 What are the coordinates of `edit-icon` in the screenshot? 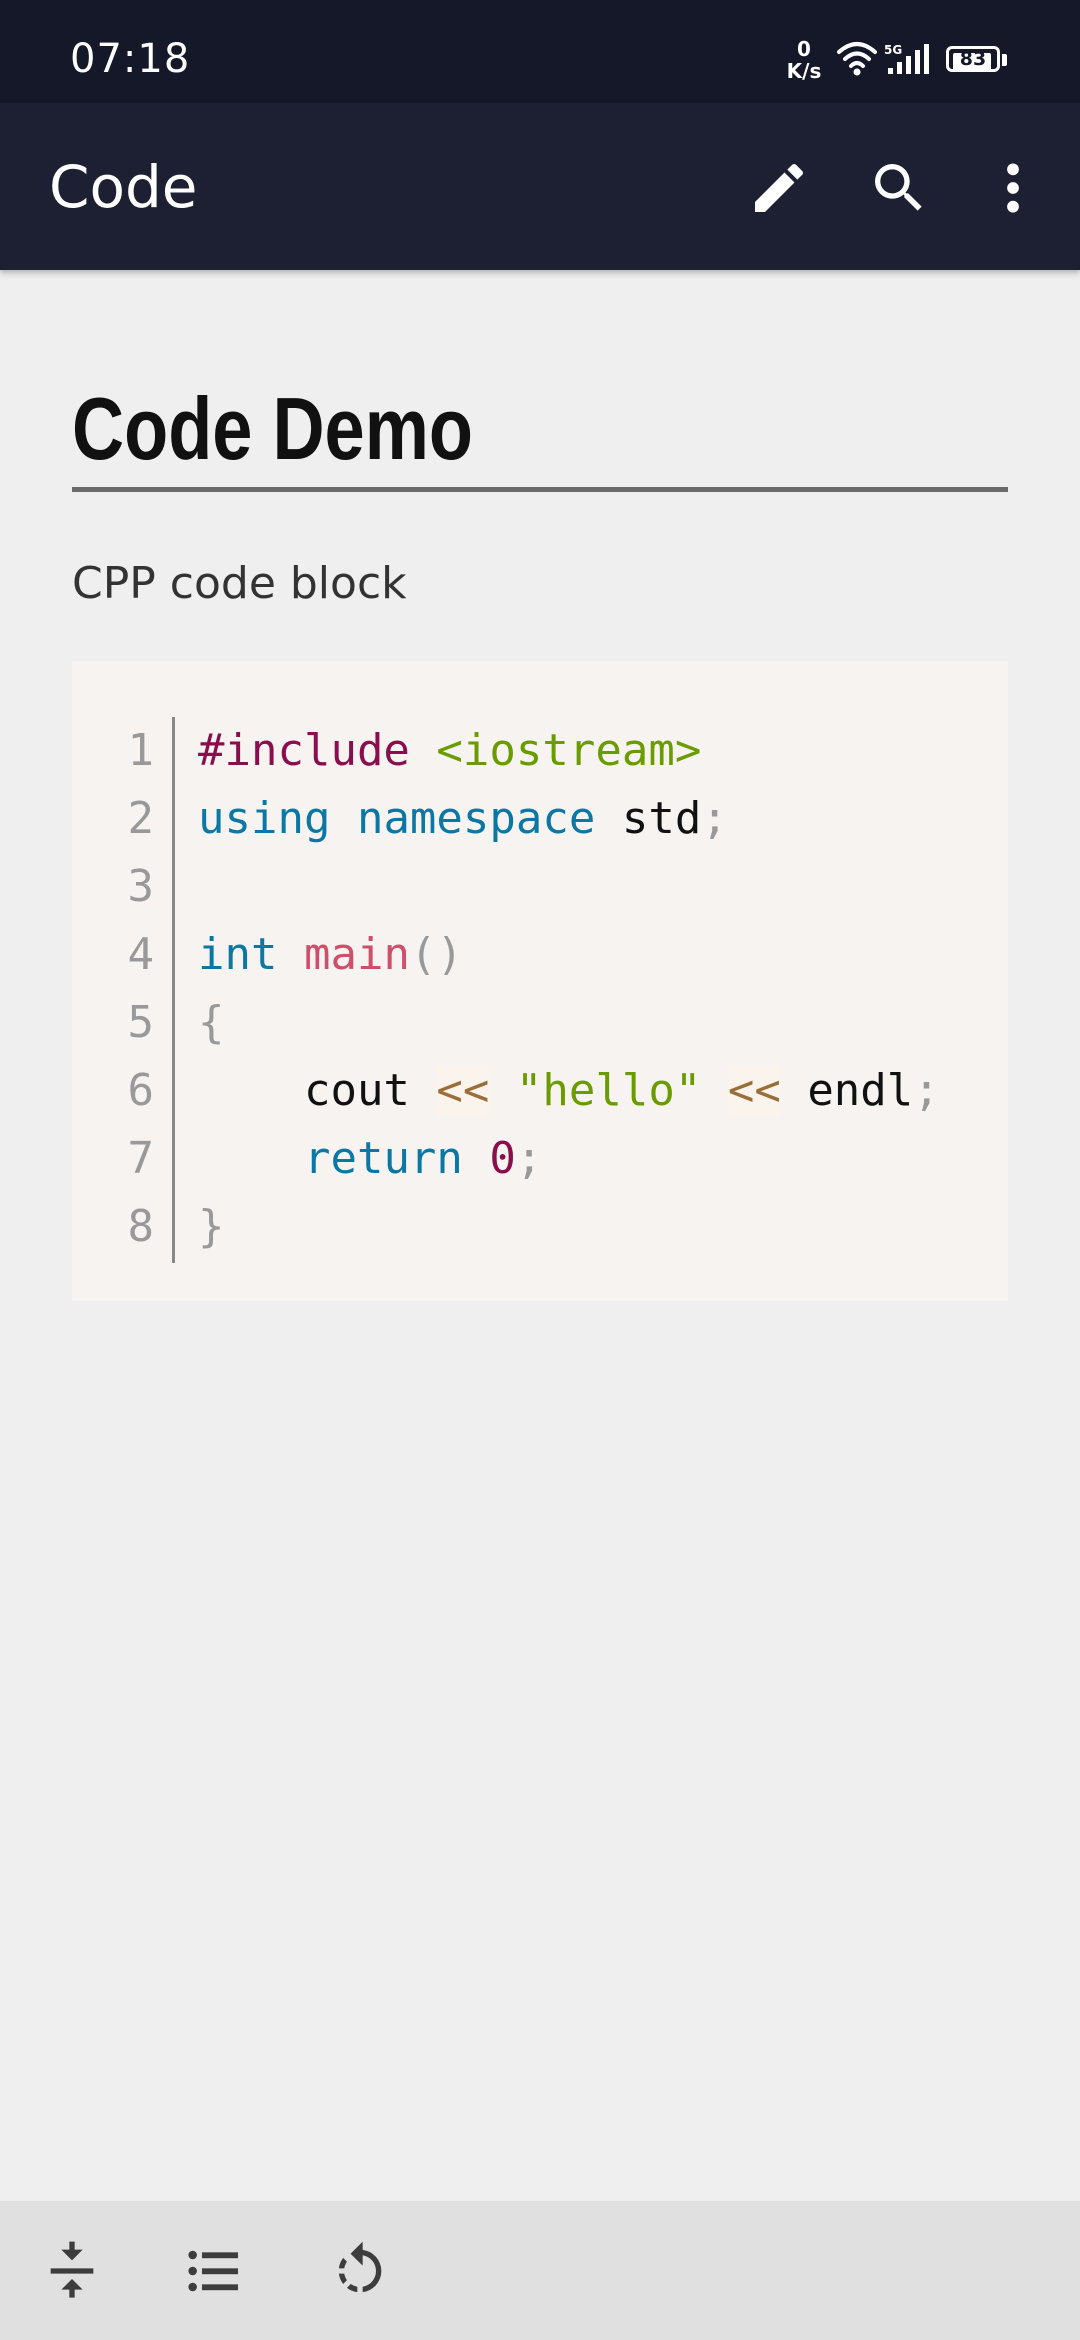 It's located at (779, 187).